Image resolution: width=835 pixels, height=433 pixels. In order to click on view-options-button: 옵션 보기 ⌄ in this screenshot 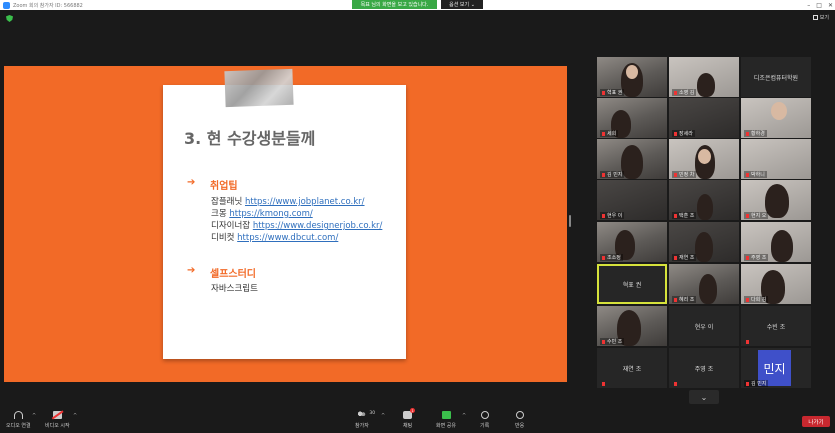, I will do `click(462, 4)`.